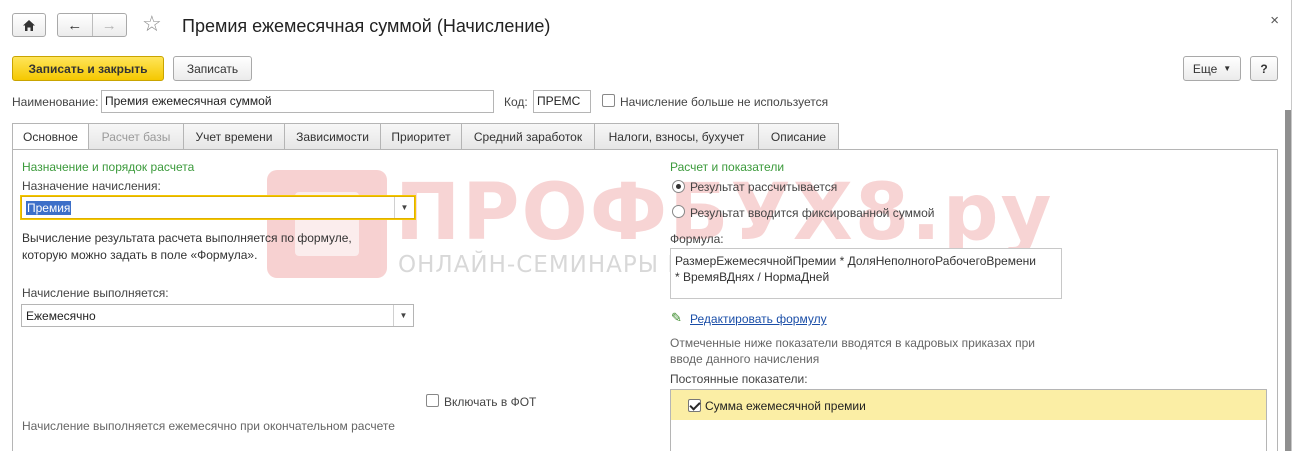  What do you see at coordinates (677, 136) in the screenshot?
I see `tab-taxes: Налоги, взносы, бухучет` at bounding box center [677, 136].